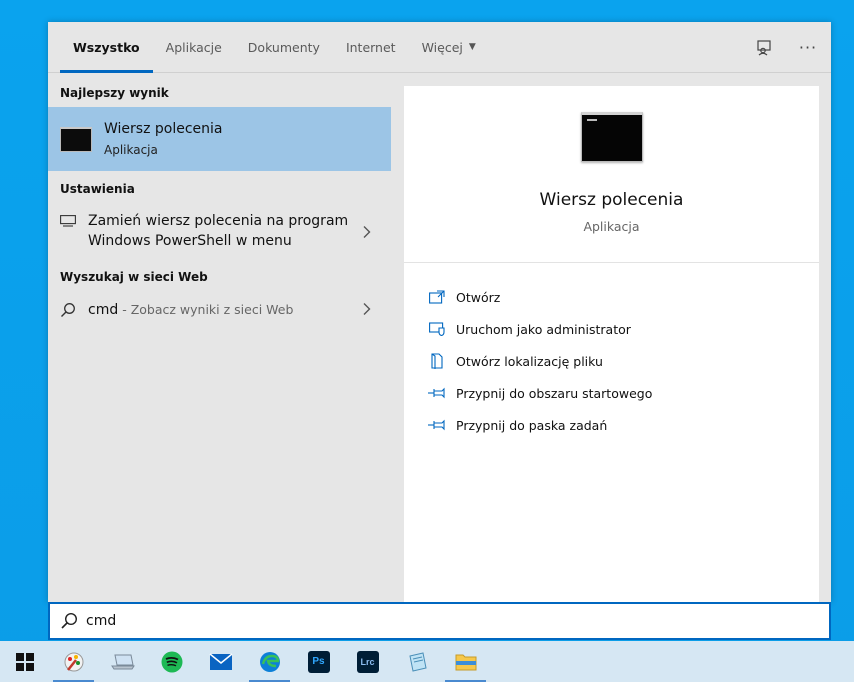 The image size is (854, 682). I want to click on tab-web: Internet, so click(371, 47).